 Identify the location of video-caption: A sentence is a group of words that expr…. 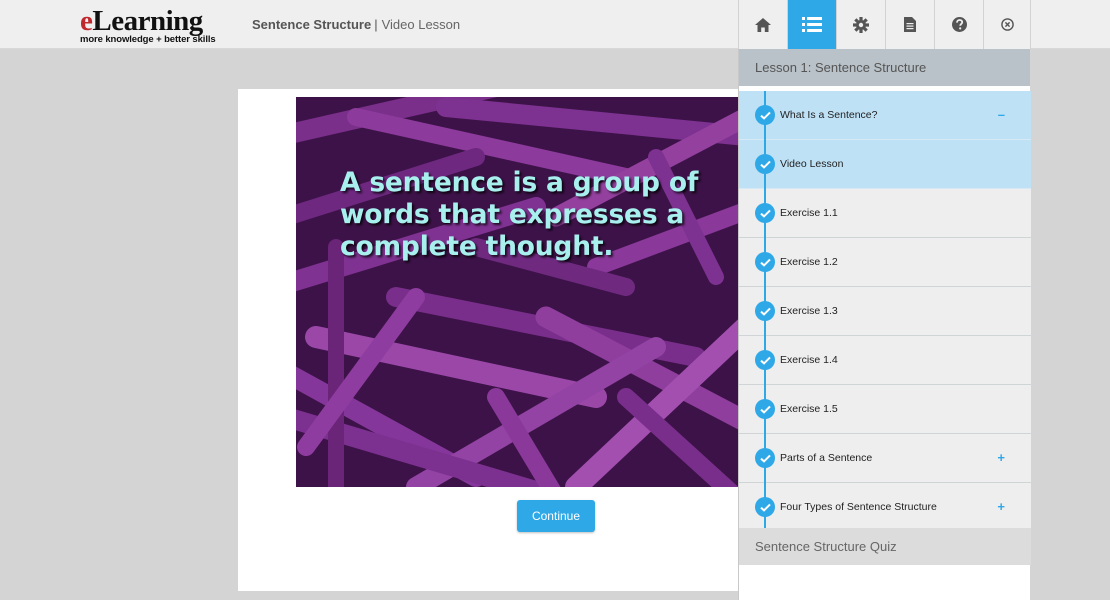
(519, 214).